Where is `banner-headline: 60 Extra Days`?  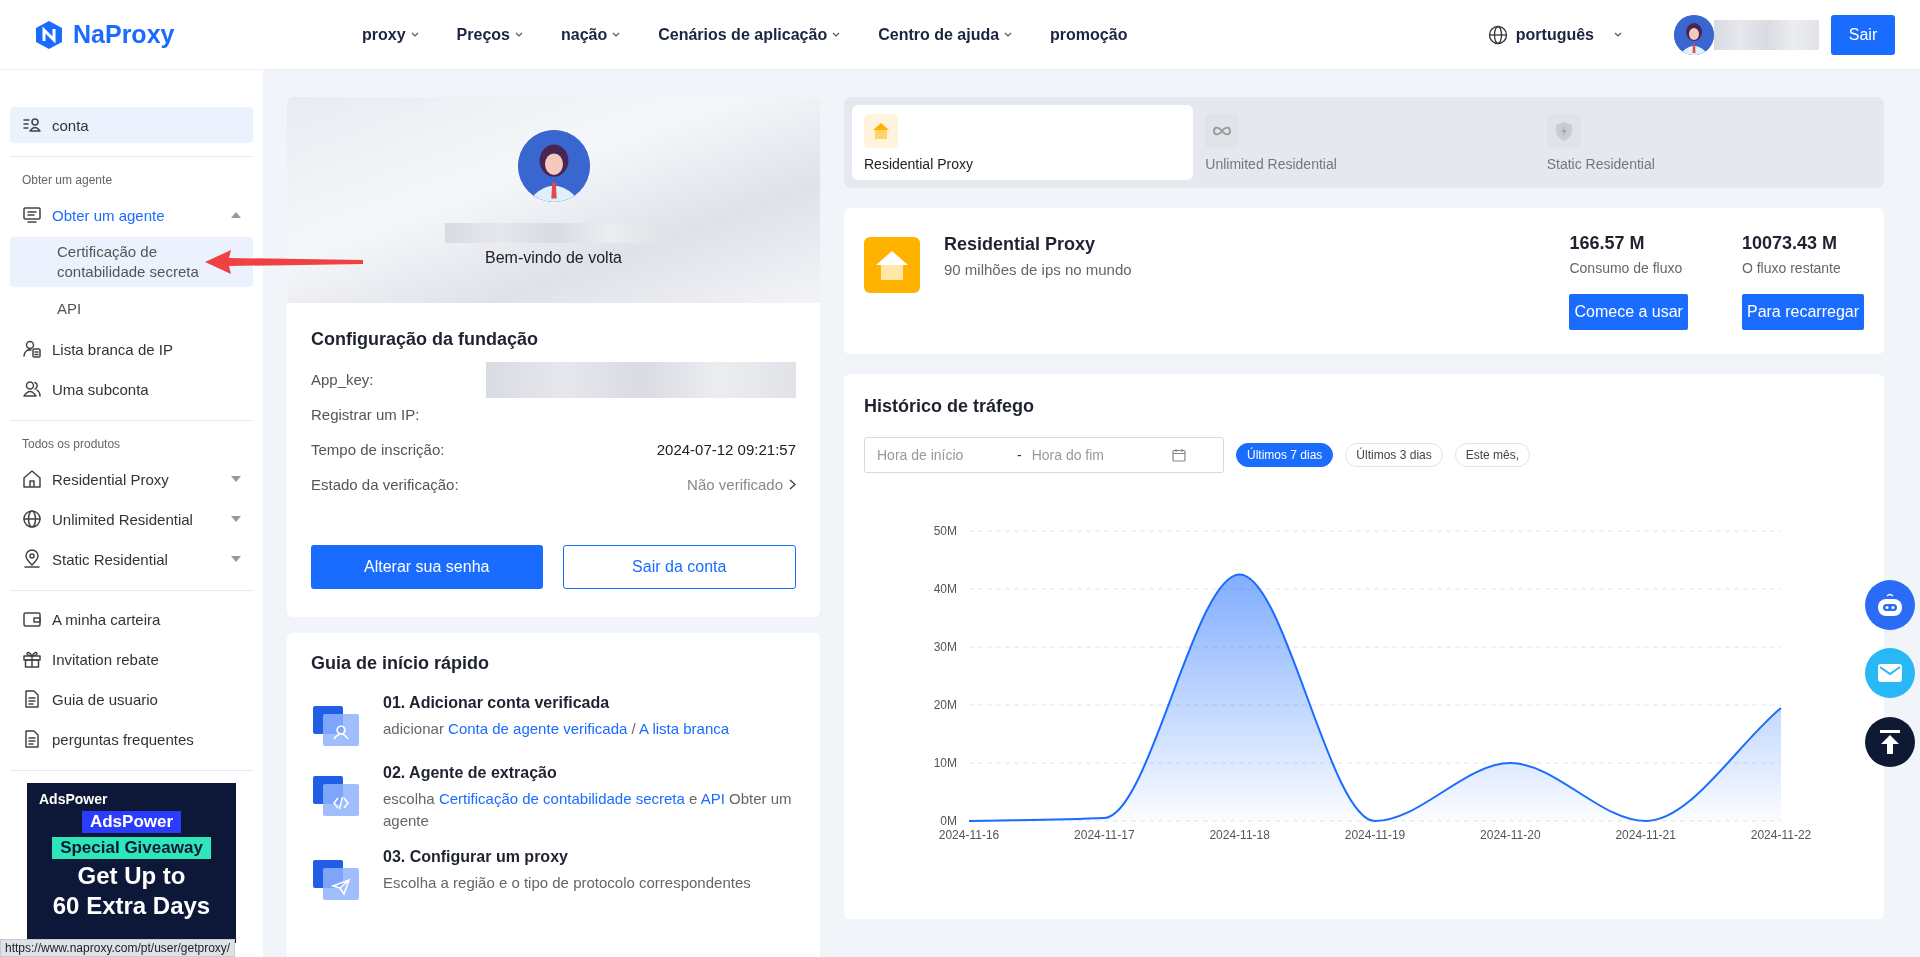 banner-headline: 60 Extra Days is located at coordinates (131, 906).